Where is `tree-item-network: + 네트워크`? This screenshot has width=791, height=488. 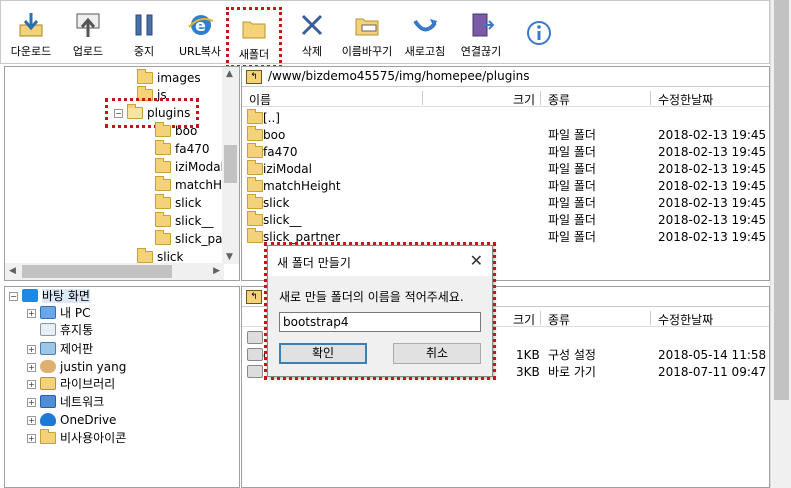 tree-item-network: + 네트워크 is located at coordinates (65, 402).